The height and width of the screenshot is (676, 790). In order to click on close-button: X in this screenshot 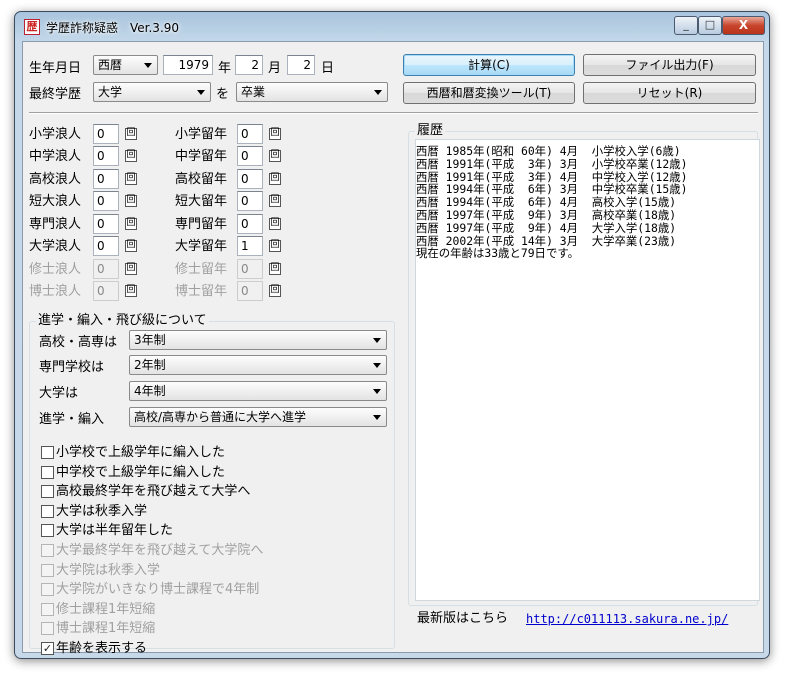, I will do `click(743, 25)`.